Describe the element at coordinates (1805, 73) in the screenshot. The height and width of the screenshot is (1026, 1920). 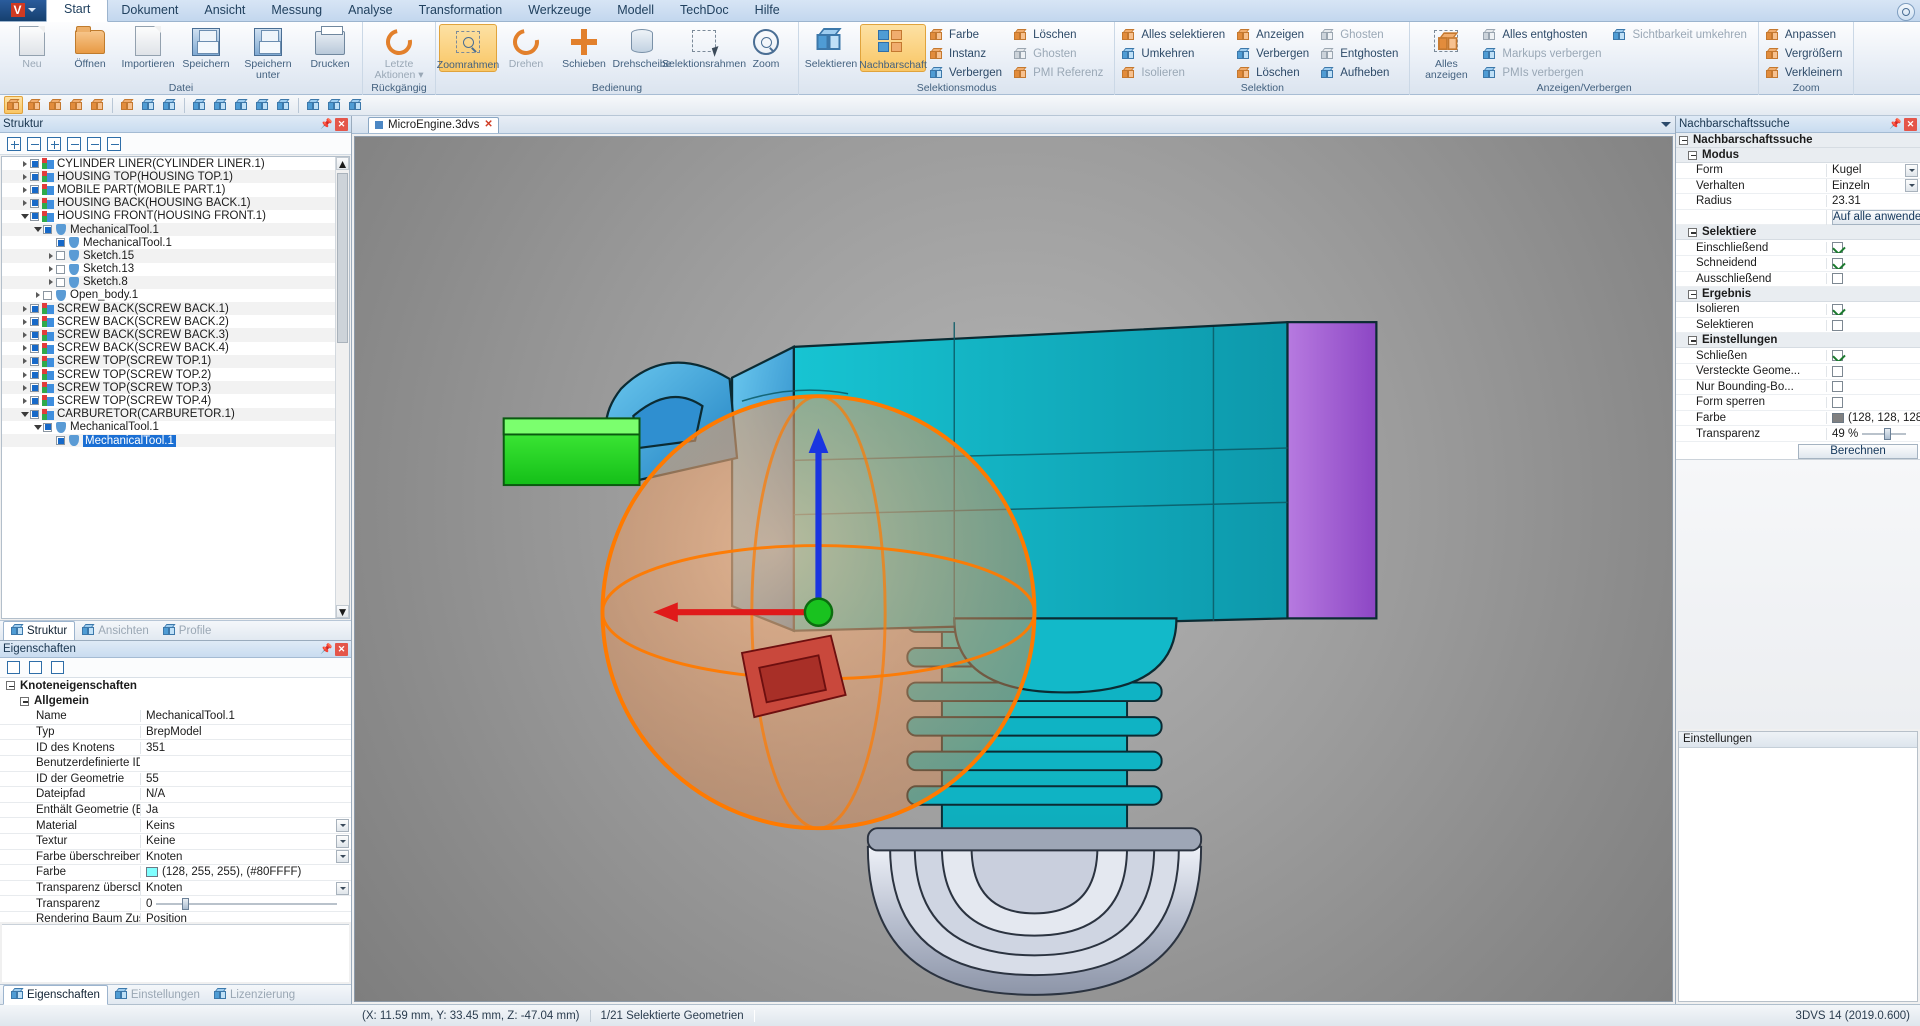
I see `ribbon-button-verkleinern: Verkleinern` at that location.